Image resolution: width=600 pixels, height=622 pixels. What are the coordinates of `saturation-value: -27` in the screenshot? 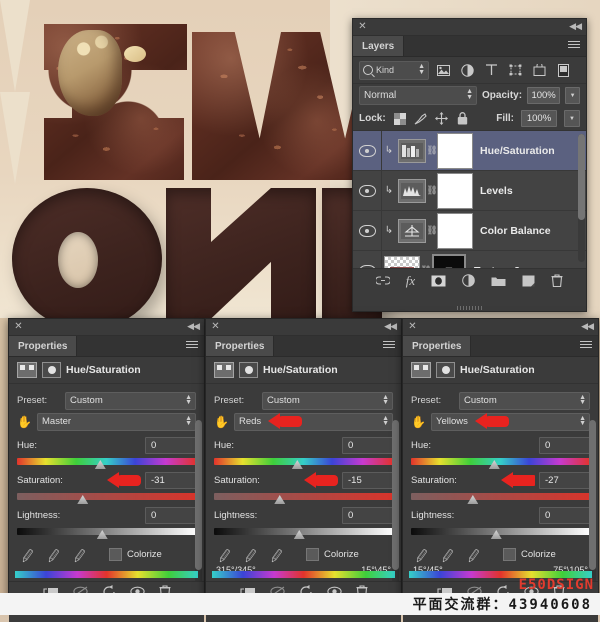 It's located at (564, 480).